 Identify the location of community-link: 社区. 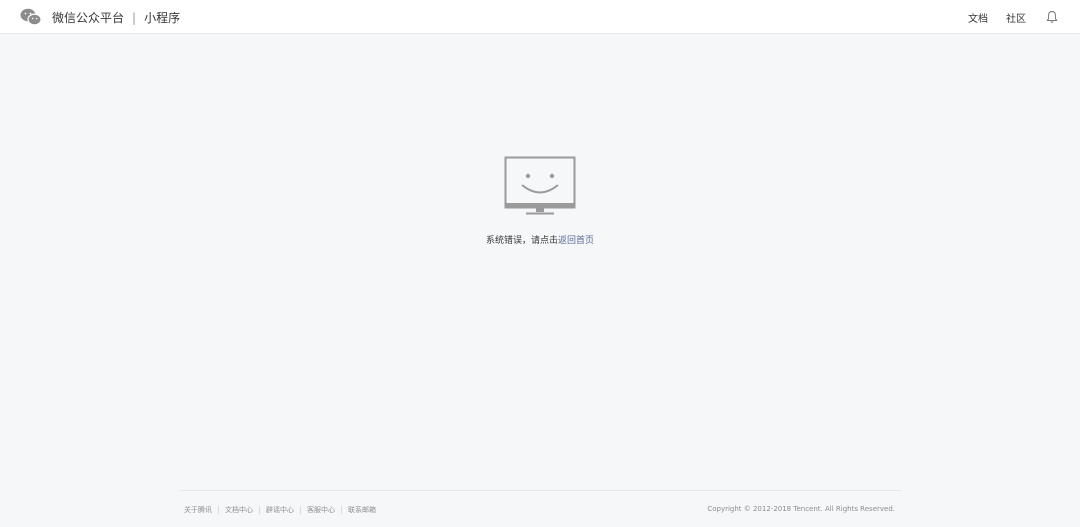
(1016, 17).